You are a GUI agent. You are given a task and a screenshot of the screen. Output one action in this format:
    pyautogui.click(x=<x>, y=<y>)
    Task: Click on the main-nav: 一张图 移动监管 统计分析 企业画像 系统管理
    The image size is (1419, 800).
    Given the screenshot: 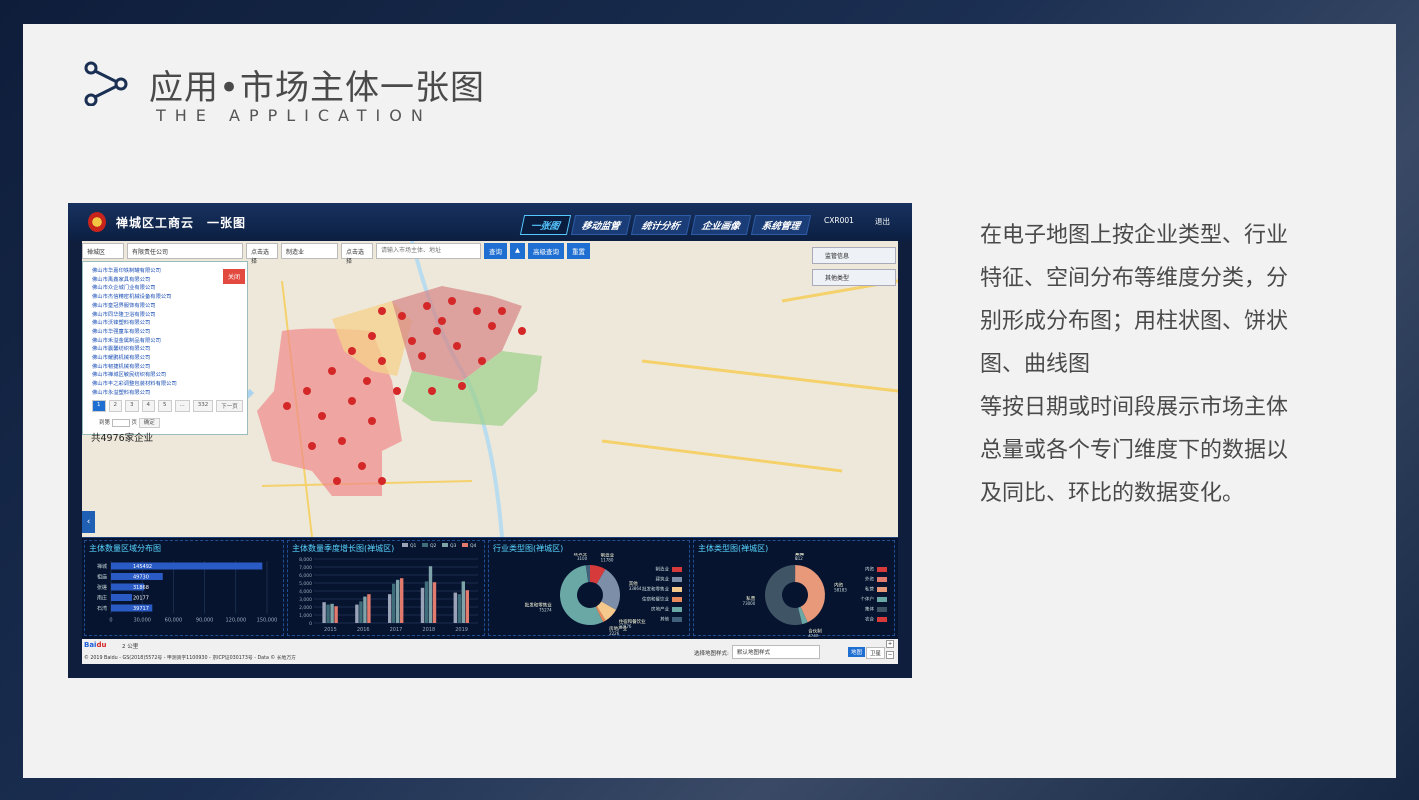 What is the action you would take?
    pyautogui.click(x=665, y=225)
    